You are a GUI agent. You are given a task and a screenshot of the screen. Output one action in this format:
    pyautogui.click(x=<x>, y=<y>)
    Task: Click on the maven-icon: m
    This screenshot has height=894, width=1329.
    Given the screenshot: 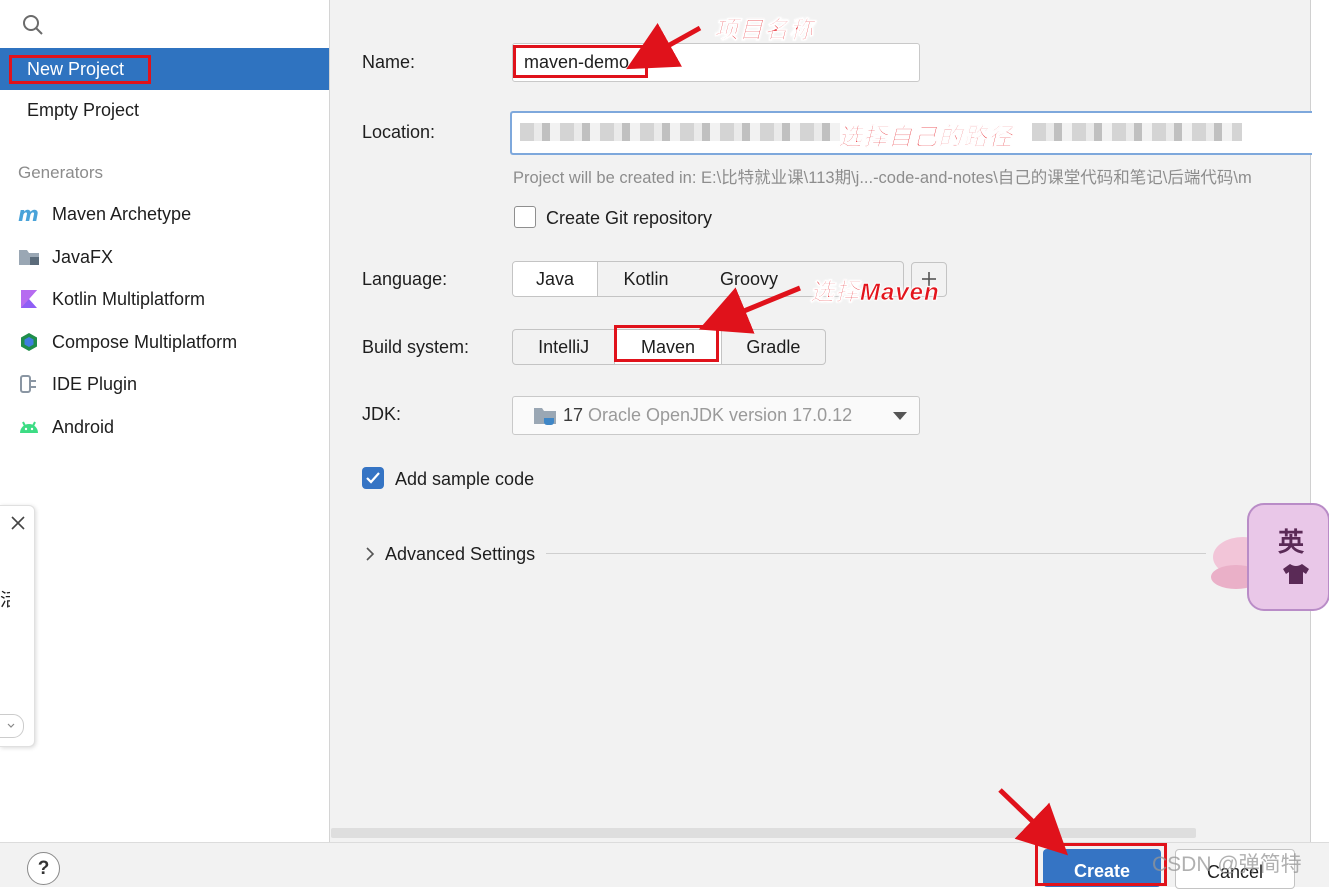 What is the action you would take?
    pyautogui.click(x=28, y=214)
    